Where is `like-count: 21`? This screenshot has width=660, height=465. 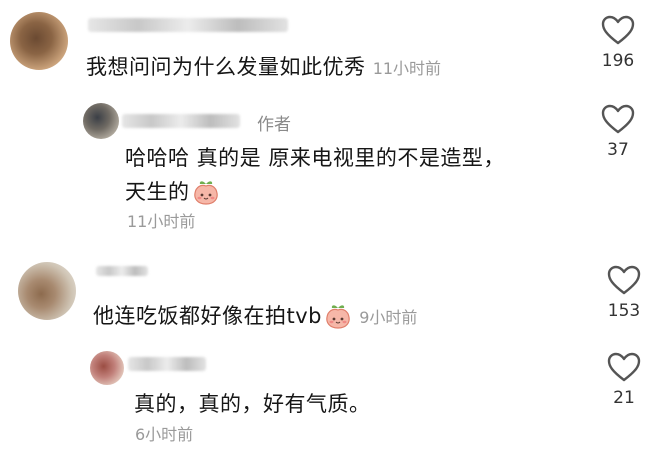
like-count: 21 is located at coordinates (624, 398).